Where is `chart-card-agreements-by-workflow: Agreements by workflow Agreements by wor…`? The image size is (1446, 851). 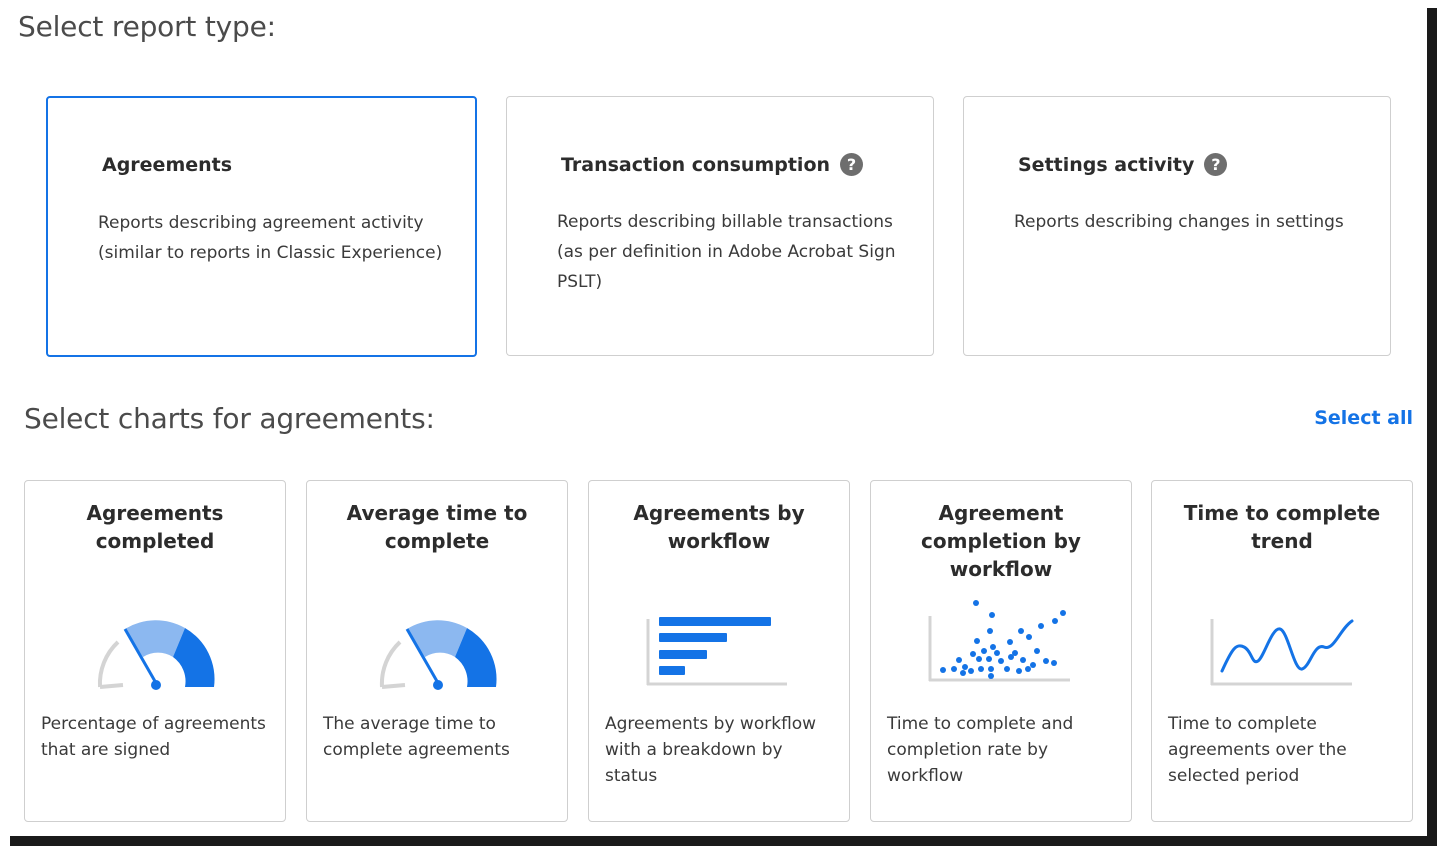
chart-card-agreements-by-workflow: Agreements by workflow Agreements by wor… is located at coordinates (719, 651).